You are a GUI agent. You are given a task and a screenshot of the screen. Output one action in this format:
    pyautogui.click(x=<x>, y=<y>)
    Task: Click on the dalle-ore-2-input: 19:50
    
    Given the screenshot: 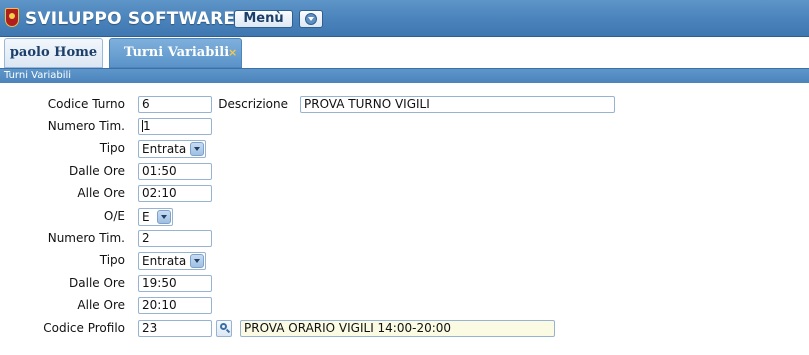 What is the action you would take?
    pyautogui.click(x=175, y=283)
    